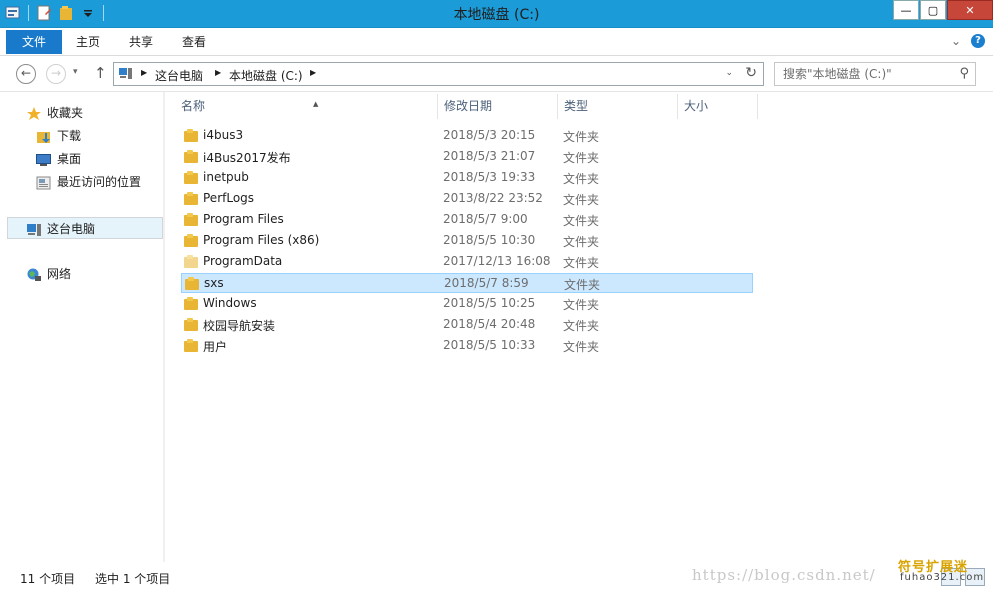  What do you see at coordinates (489, 240) in the screenshot?
I see `file-date: 2018/5/5 10:30` at bounding box center [489, 240].